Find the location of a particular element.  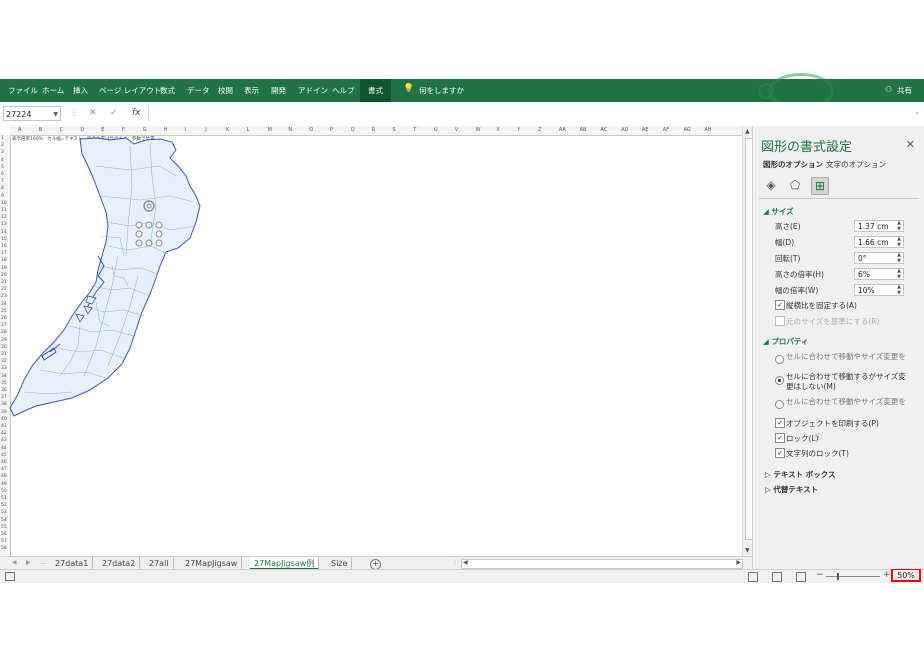

height-input: 1.37 cm ▲ ▼ is located at coordinates (879, 226).